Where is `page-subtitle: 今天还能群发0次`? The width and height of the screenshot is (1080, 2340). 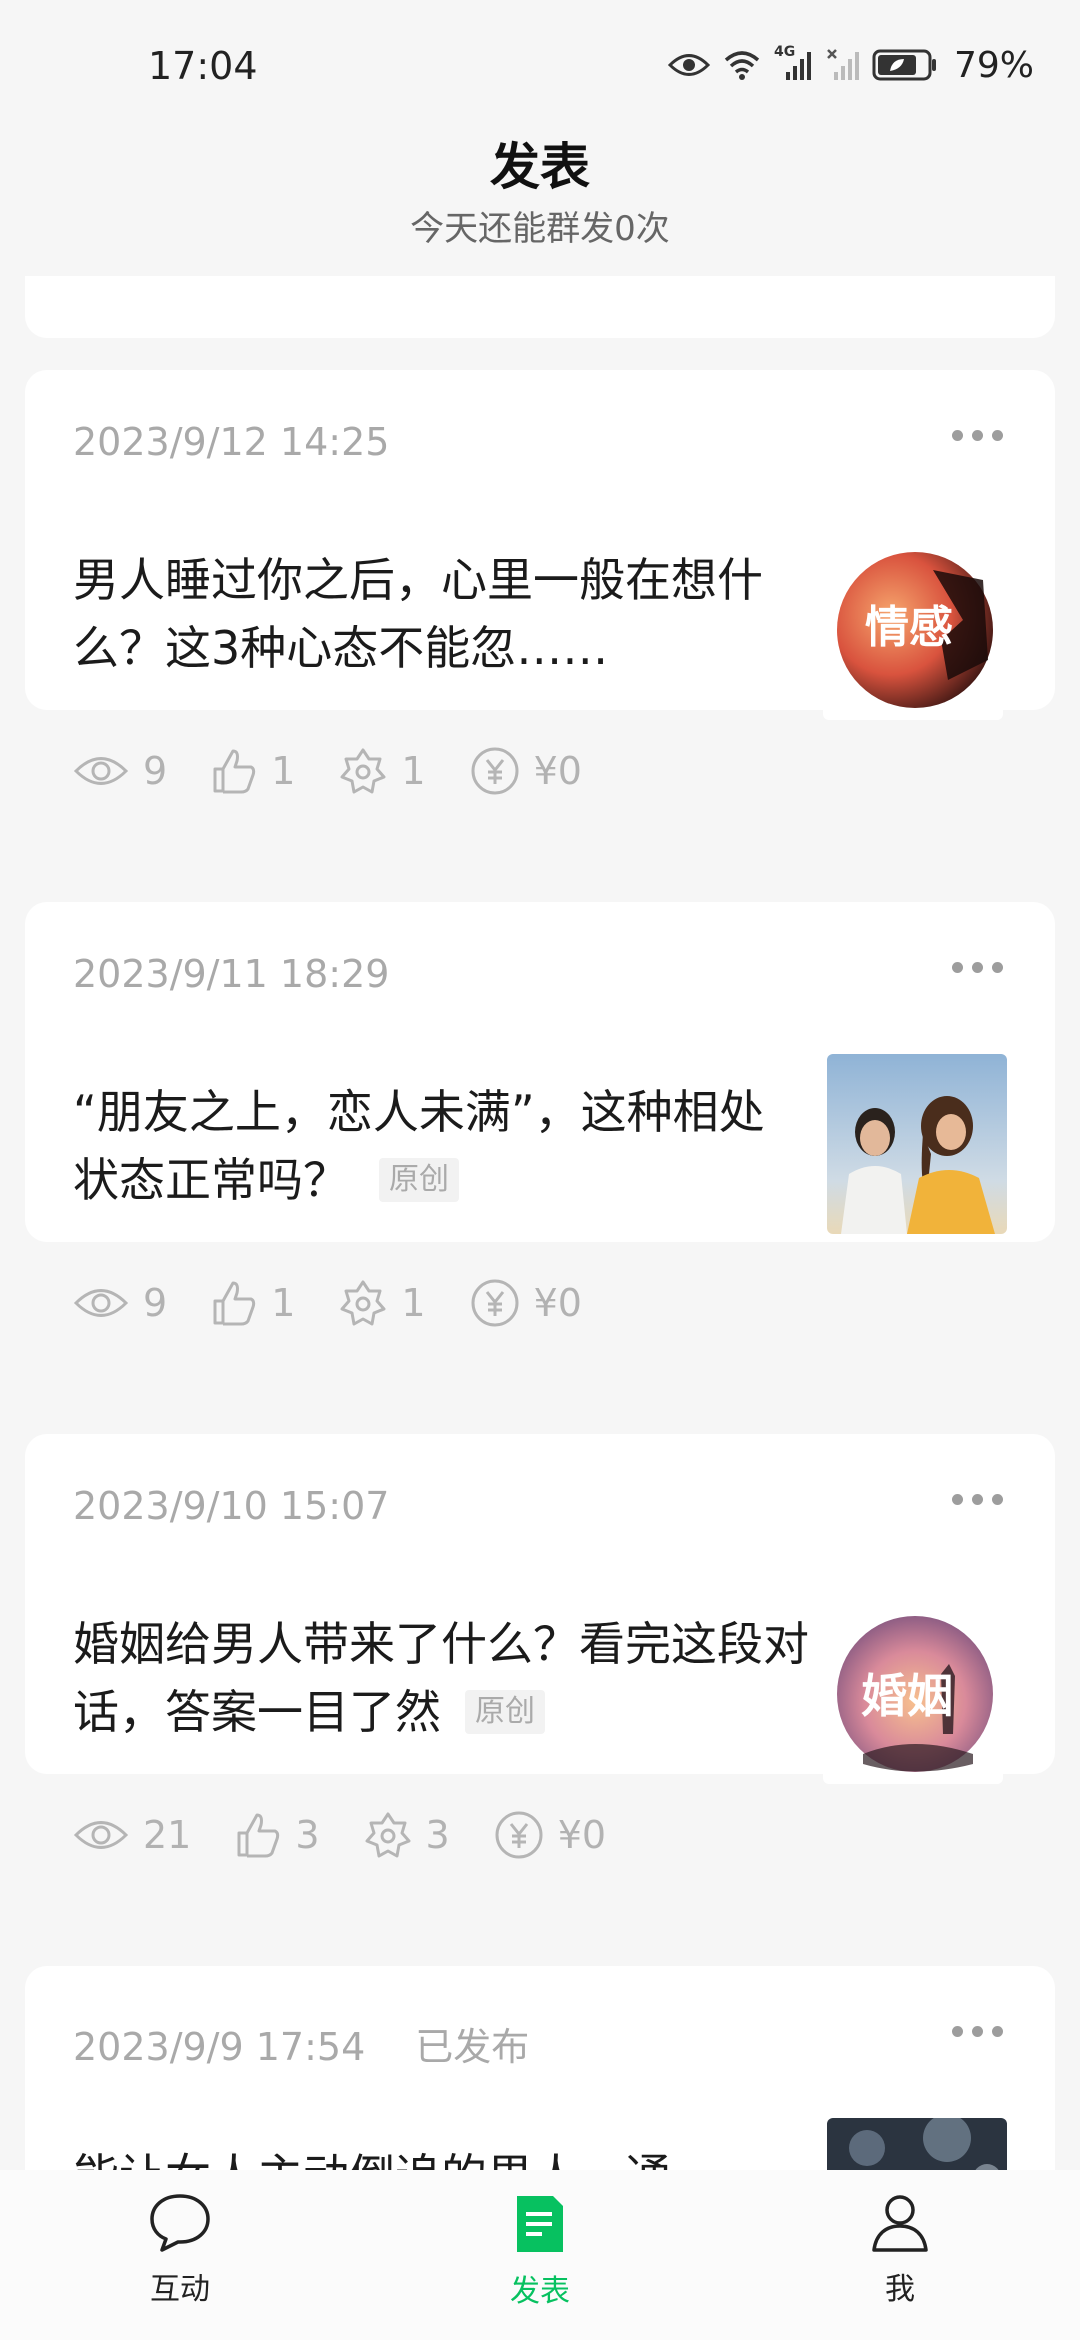 page-subtitle: 今天还能群发0次 is located at coordinates (540, 229).